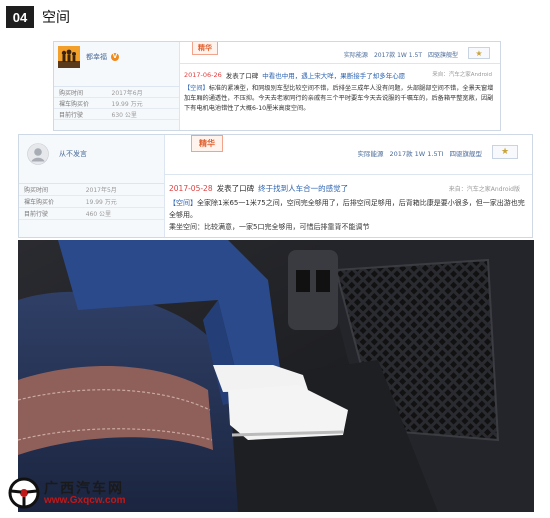  I want to click on post-headline: 2017-05-28 发表了口碑 终于找到人车合一的感觉了, so click(258, 188).